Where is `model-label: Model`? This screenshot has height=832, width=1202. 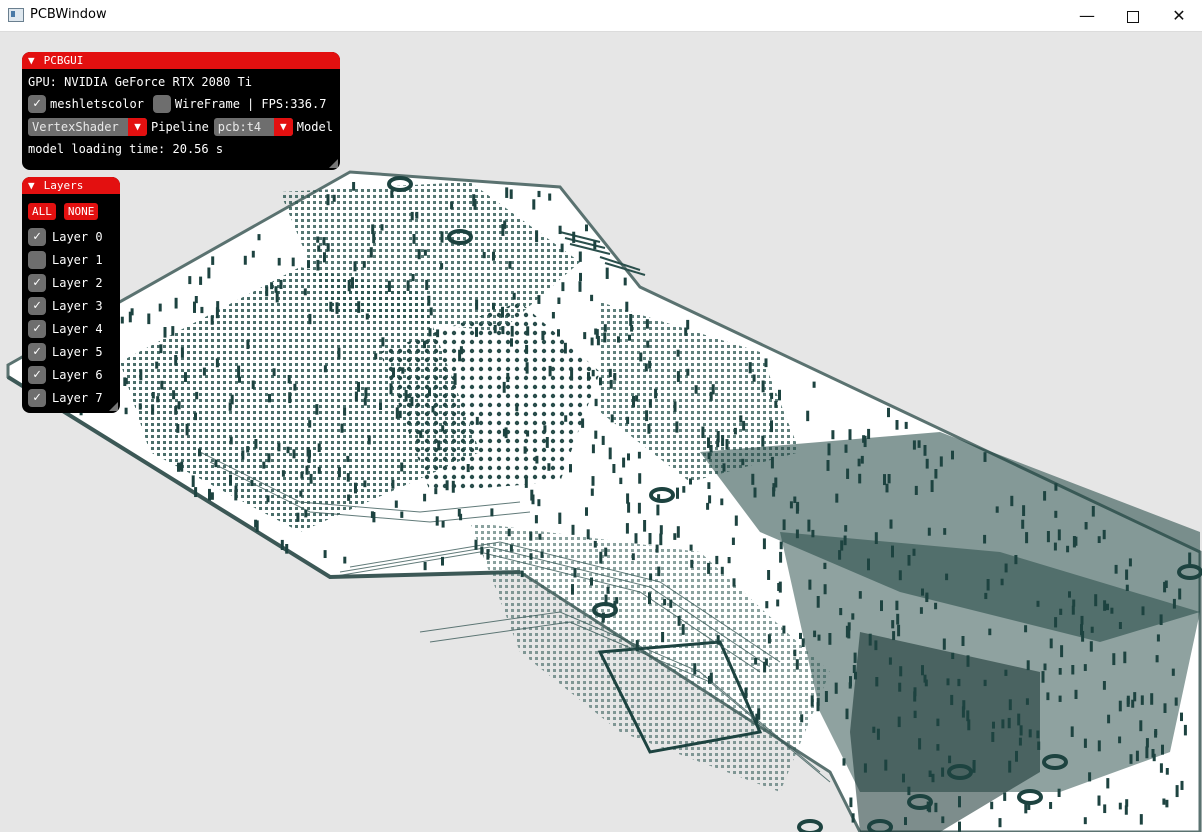
model-label: Model is located at coordinates (314, 126).